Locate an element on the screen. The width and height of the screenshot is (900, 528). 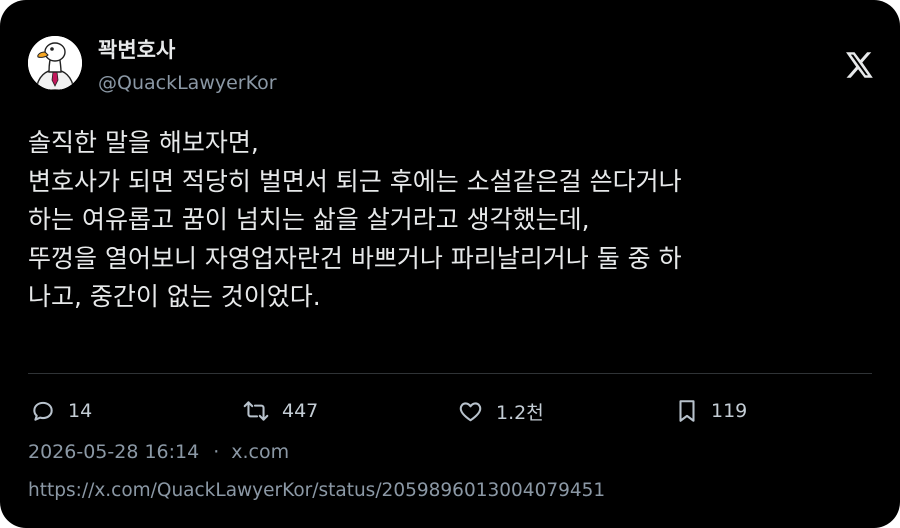
author-display-name: 꽉변호사 is located at coordinates (136, 49).